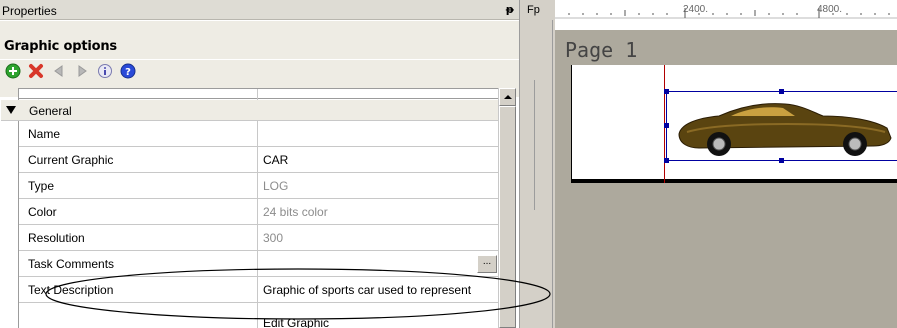 The image size is (897, 328). Describe the element at coordinates (259, 10) in the screenshot. I see `properties-title-bar: Properties ᵽ` at that location.